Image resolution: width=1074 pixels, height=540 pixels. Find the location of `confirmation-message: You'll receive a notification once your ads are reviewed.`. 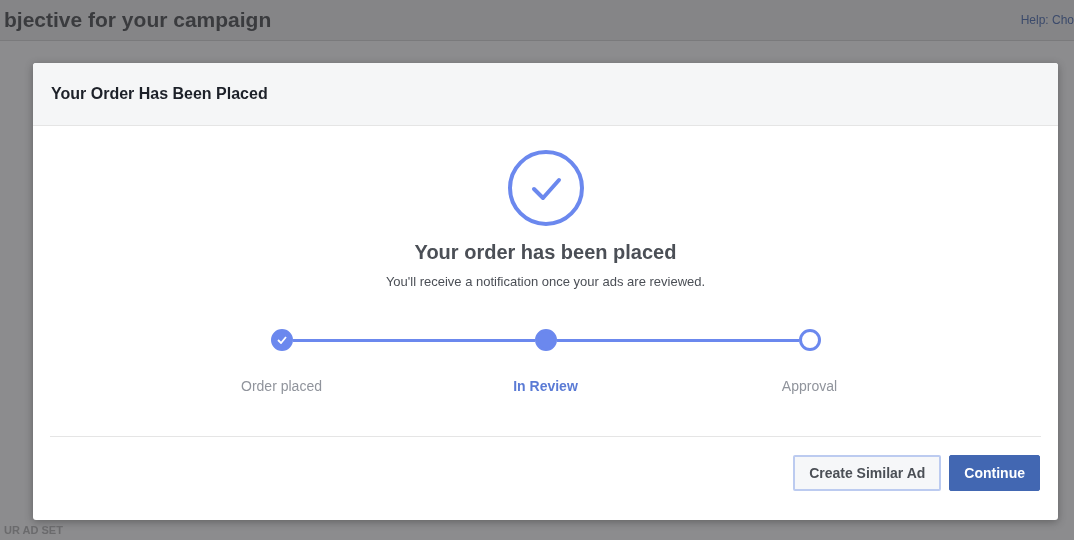

confirmation-message: You'll receive a notification once your ads are reviewed. is located at coordinates (545, 281).